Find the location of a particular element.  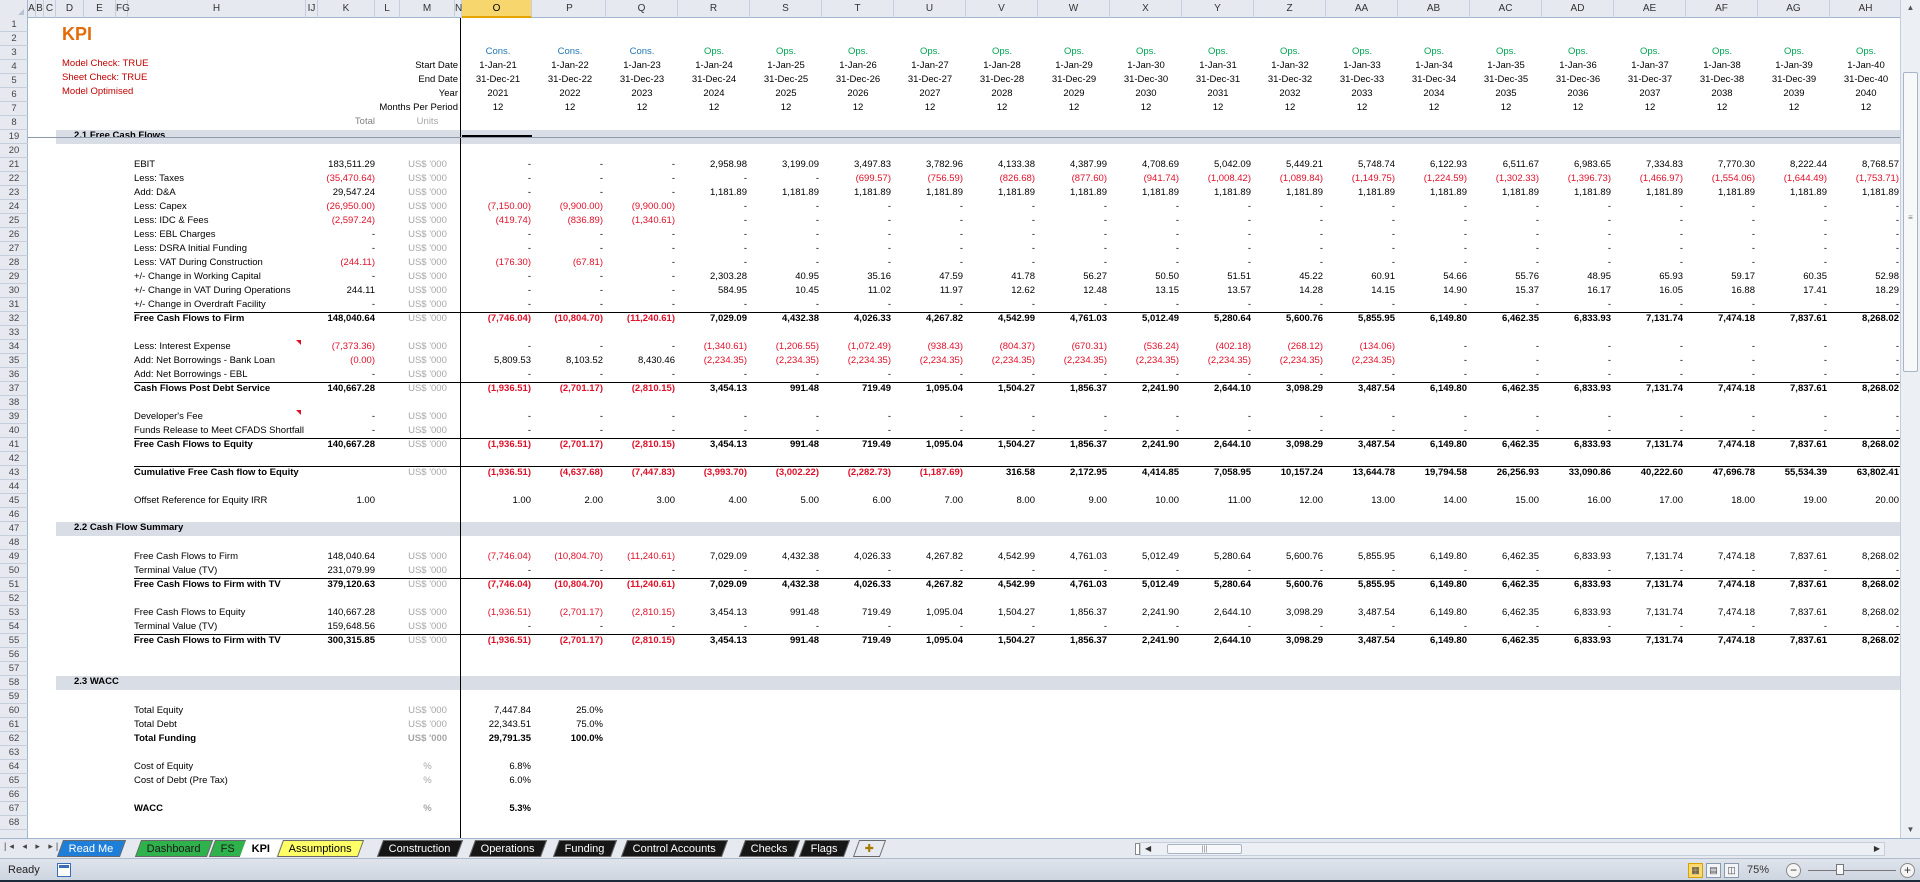

value-cell: (1,089.84) is located at coordinates (1288, 179).